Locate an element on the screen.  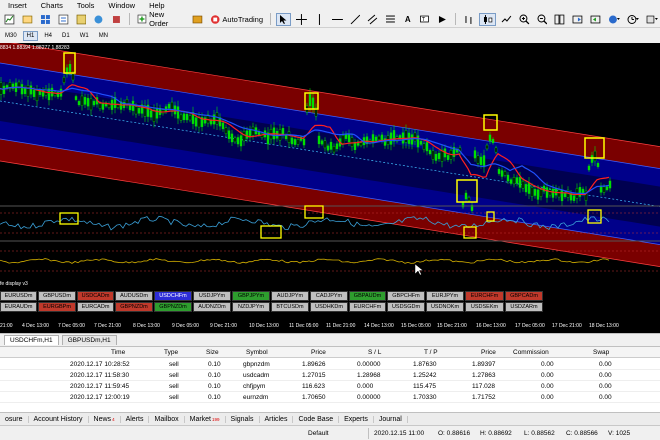
timeframe-mn: MN is located at coordinates (103, 36).